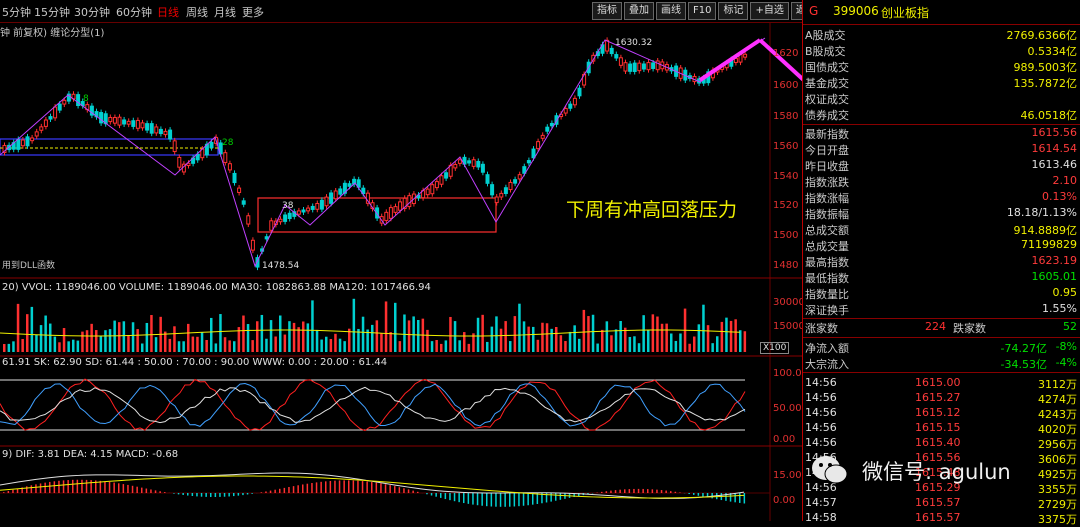  What do you see at coordinates (785, 116) in the screenshot?
I see `price-tick: 1580` at bounding box center [785, 116].